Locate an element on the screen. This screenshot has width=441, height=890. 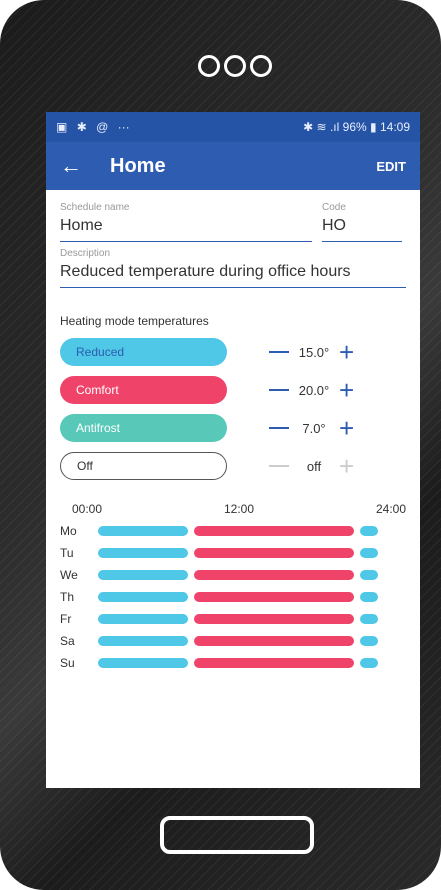
mode-pill-antifrost: Antifrost is located at coordinates (143, 428).